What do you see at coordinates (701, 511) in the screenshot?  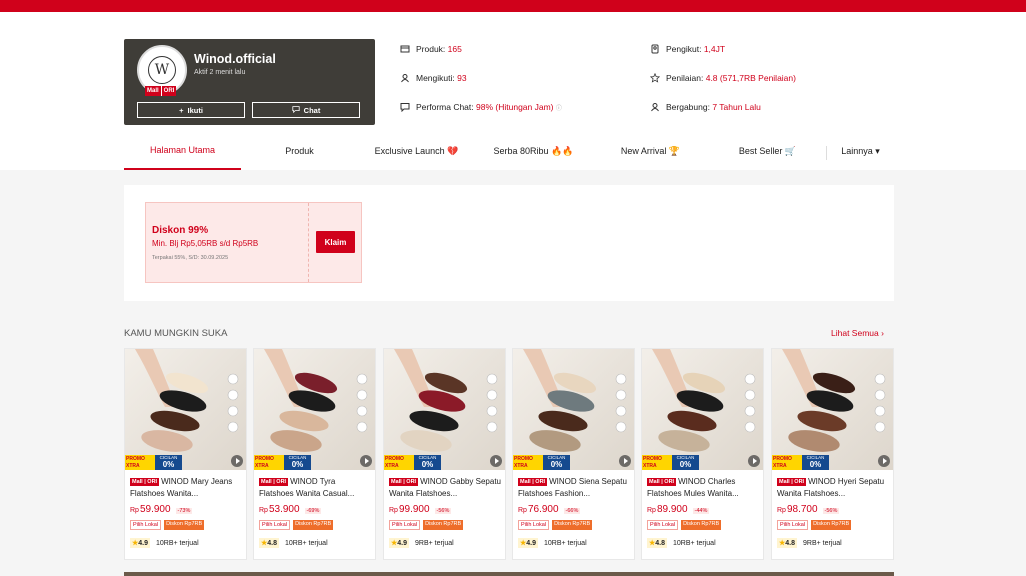 I see `discount-badge: -44%` at bounding box center [701, 511].